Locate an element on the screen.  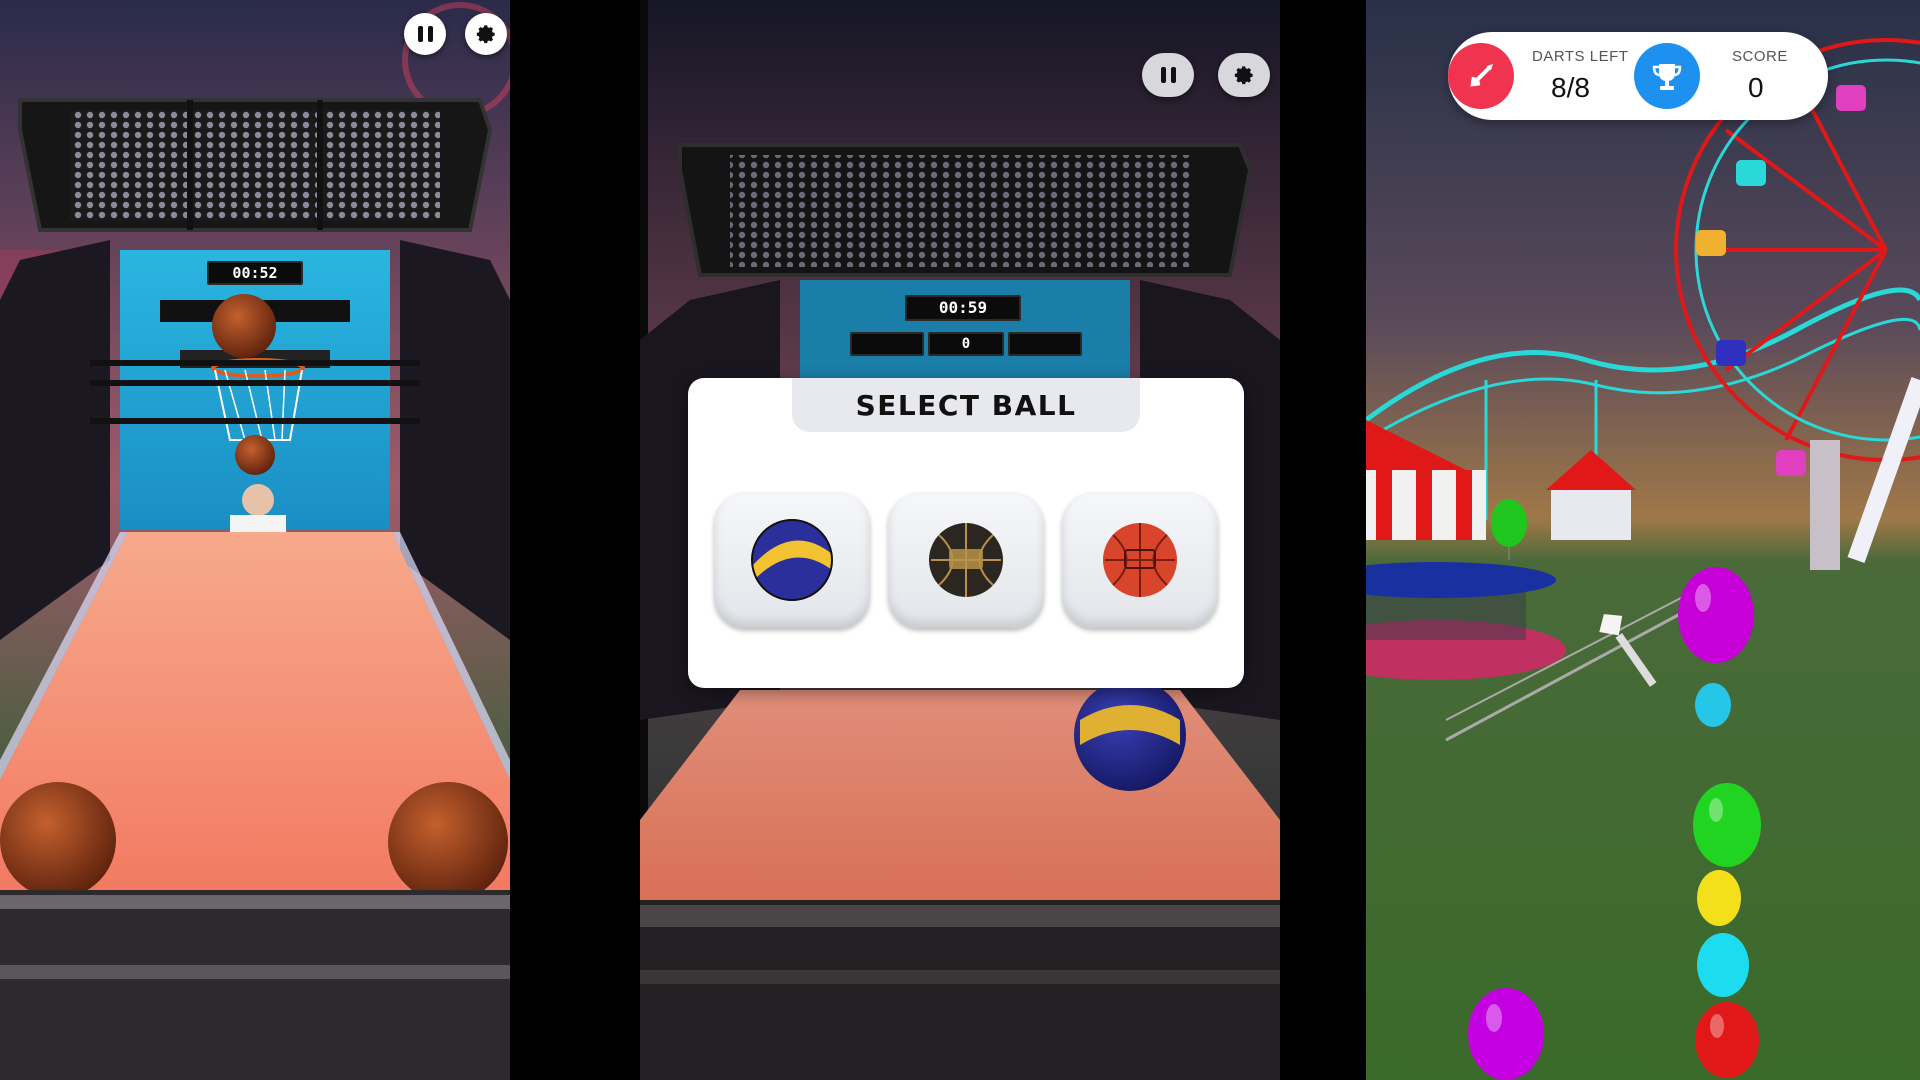
select-ball-dialog: SELECT BALL is located at coordinates (966, 533).